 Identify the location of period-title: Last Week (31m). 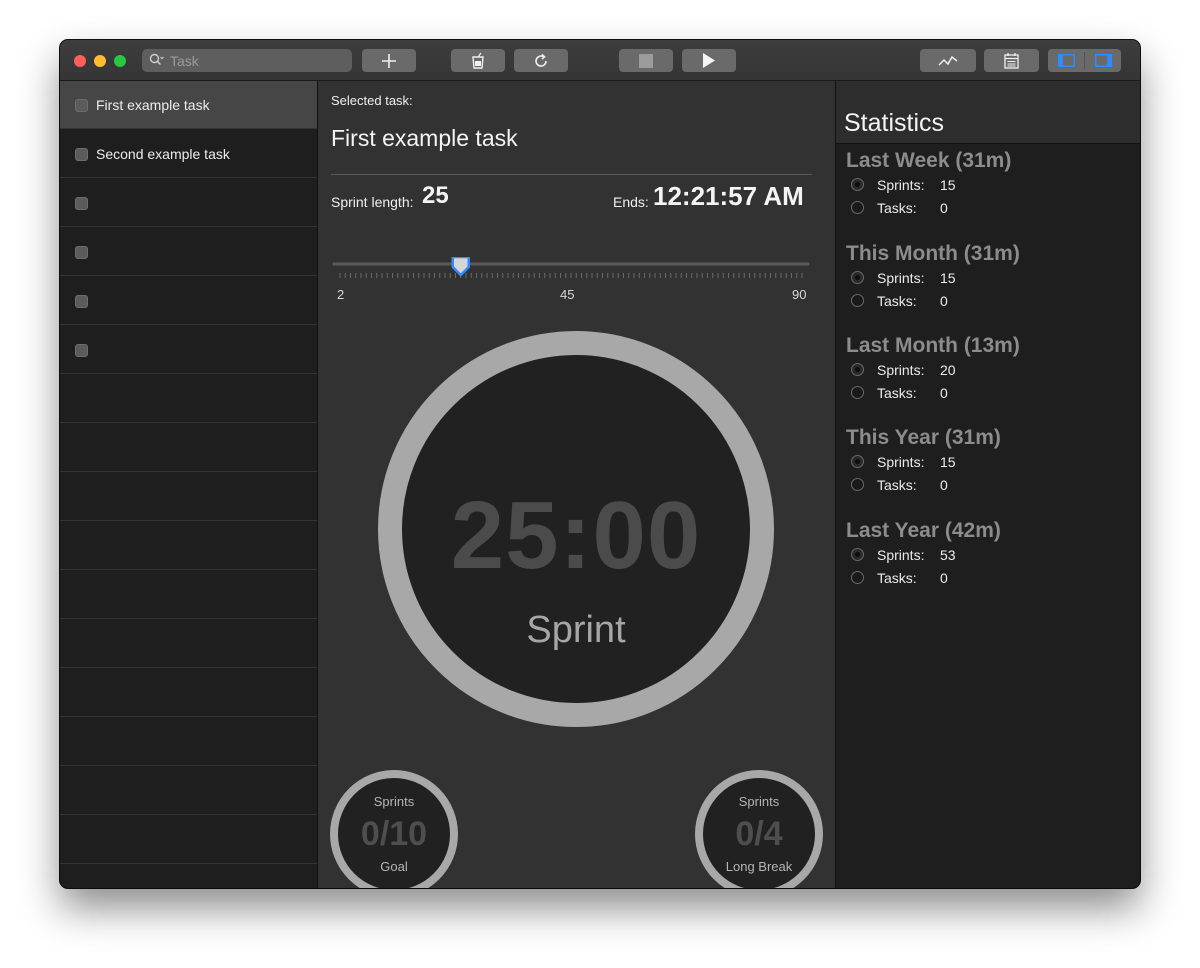
(929, 160).